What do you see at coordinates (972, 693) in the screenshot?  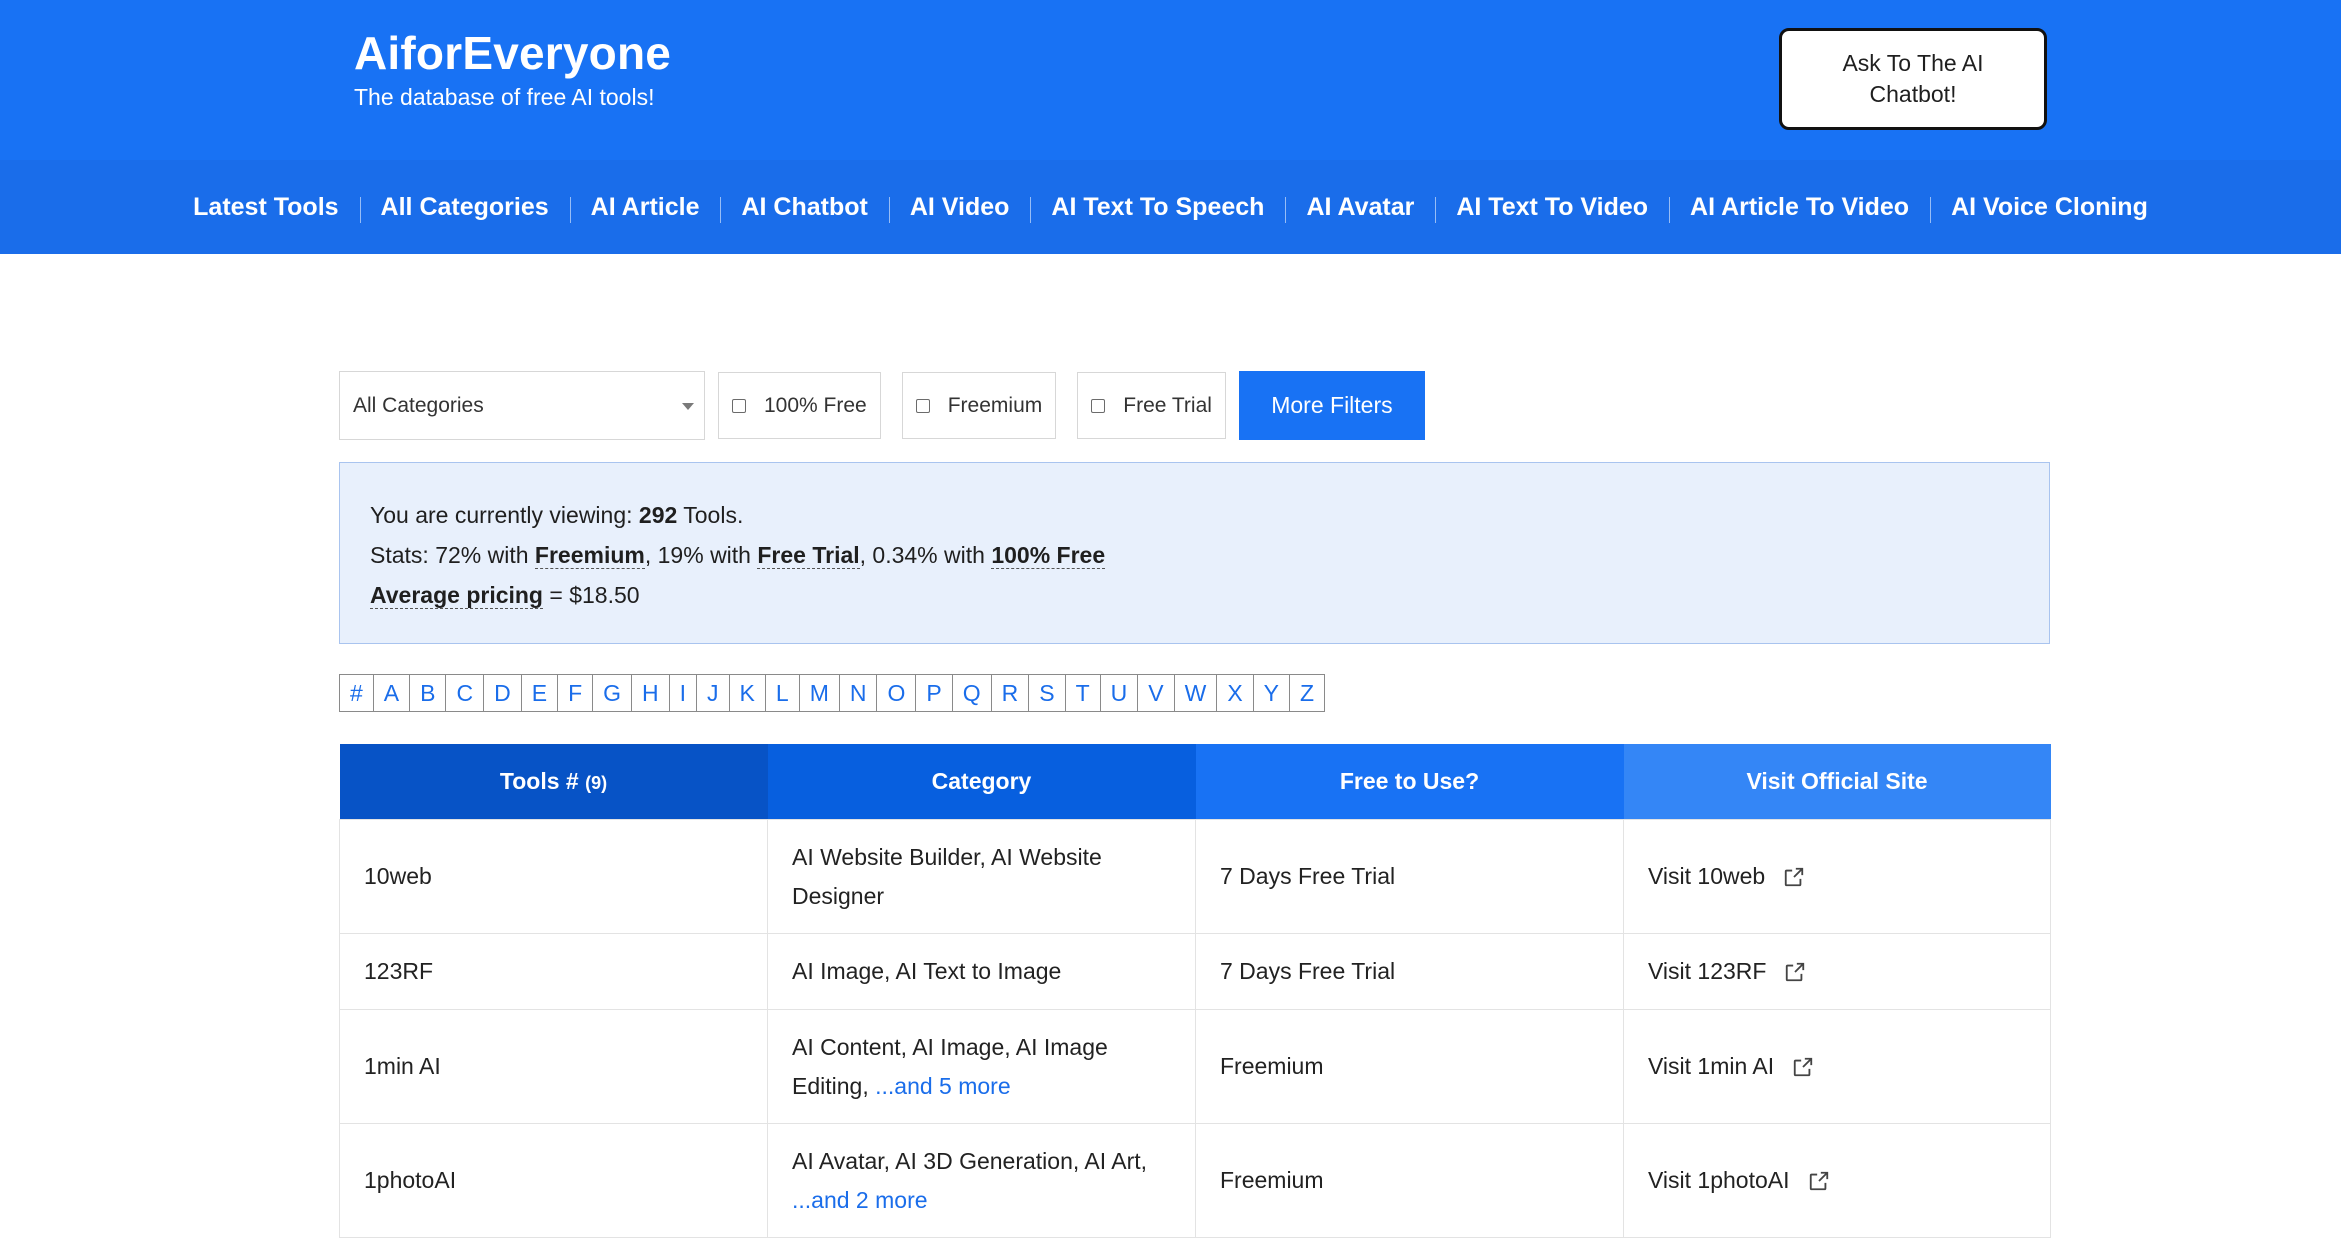 I see `alpha-letter-q: Q` at bounding box center [972, 693].